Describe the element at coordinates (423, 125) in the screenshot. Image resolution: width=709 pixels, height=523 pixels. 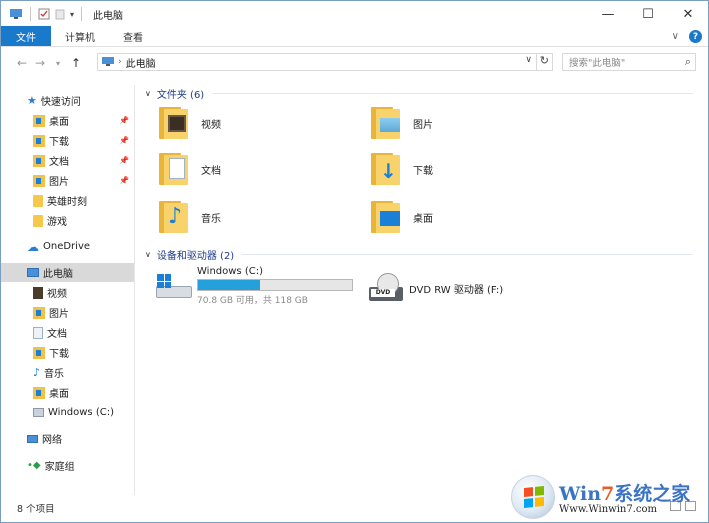
I see `folder-label: 图片` at that location.